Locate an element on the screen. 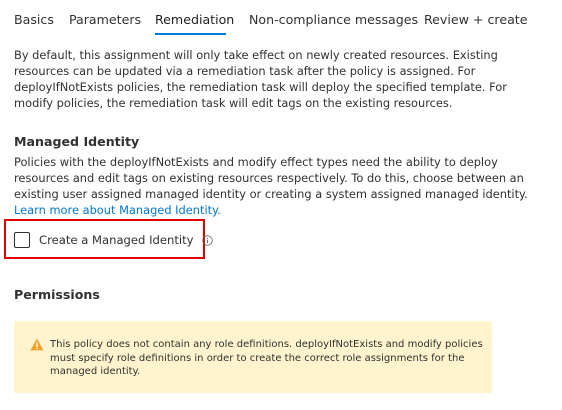 This screenshot has width=562, height=410. create-managed-identity-checkbox is located at coordinates (22, 240).